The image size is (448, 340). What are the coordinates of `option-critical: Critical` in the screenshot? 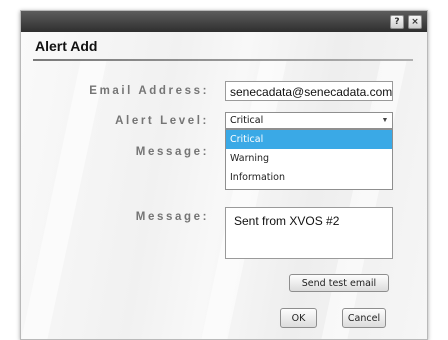 It's located at (309, 139).